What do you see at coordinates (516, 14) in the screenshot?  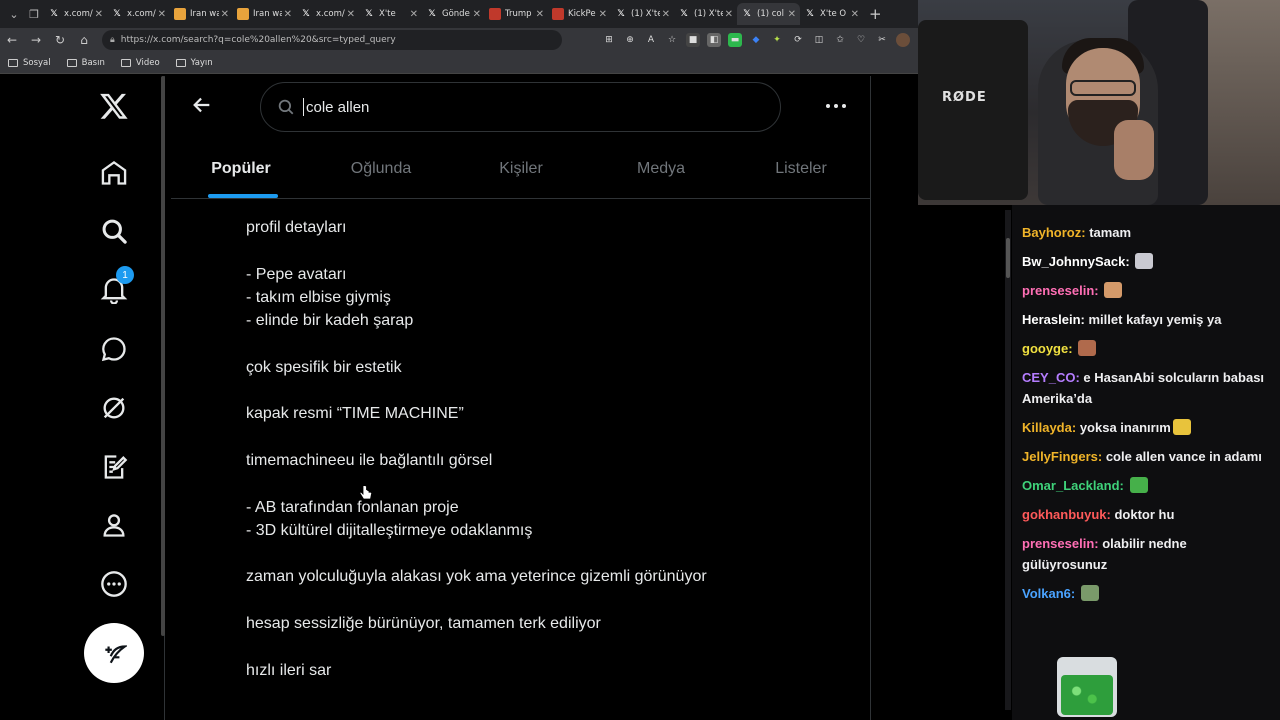 I see `browser-tab: Trump ✕` at bounding box center [516, 14].